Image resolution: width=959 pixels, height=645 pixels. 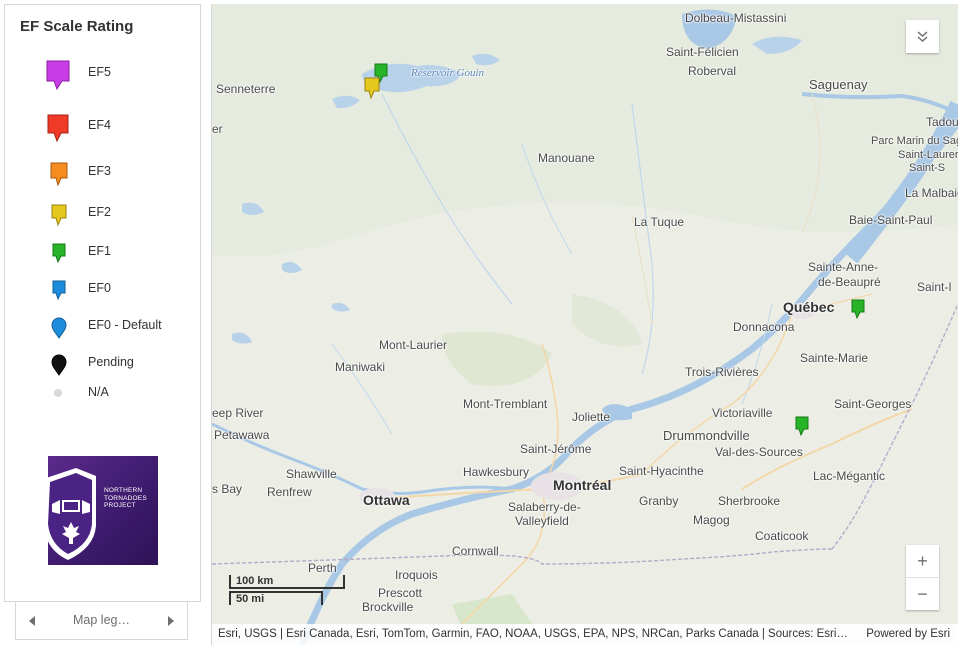 I want to click on legend-item-na: N/A, so click(x=102, y=397).